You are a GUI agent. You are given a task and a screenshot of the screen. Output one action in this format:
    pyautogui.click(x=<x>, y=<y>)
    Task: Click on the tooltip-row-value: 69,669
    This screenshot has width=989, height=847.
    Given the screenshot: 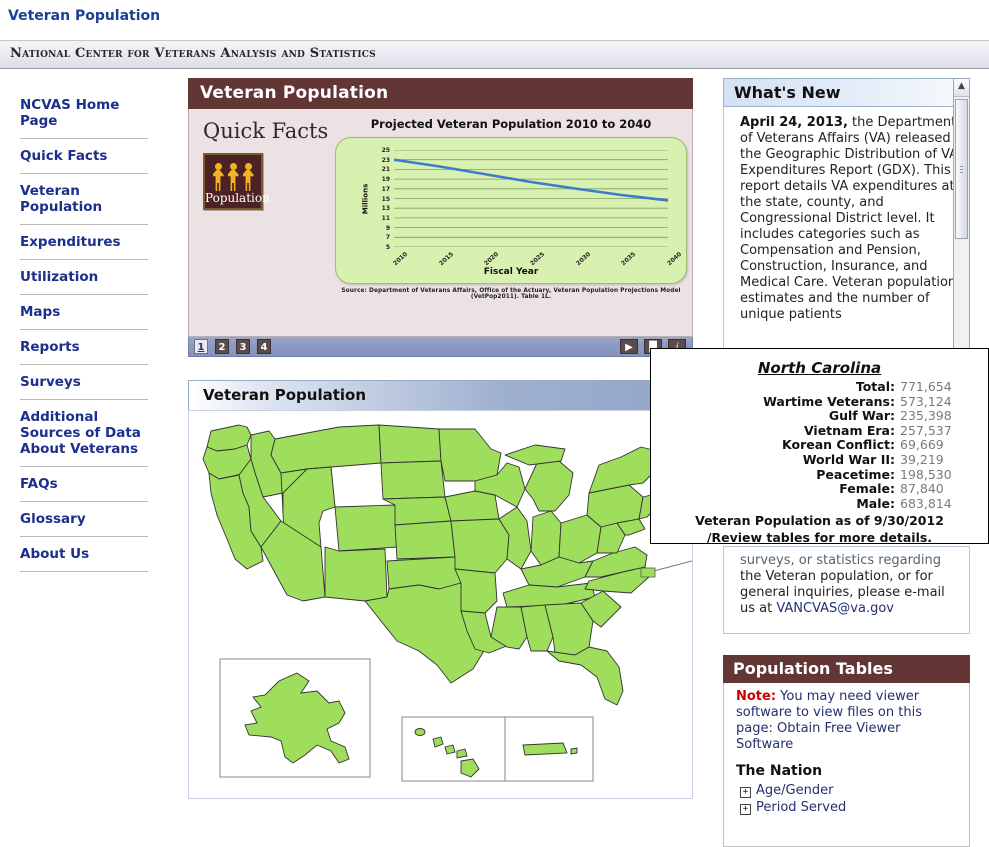 What is the action you would take?
    pyautogui.click(x=922, y=445)
    